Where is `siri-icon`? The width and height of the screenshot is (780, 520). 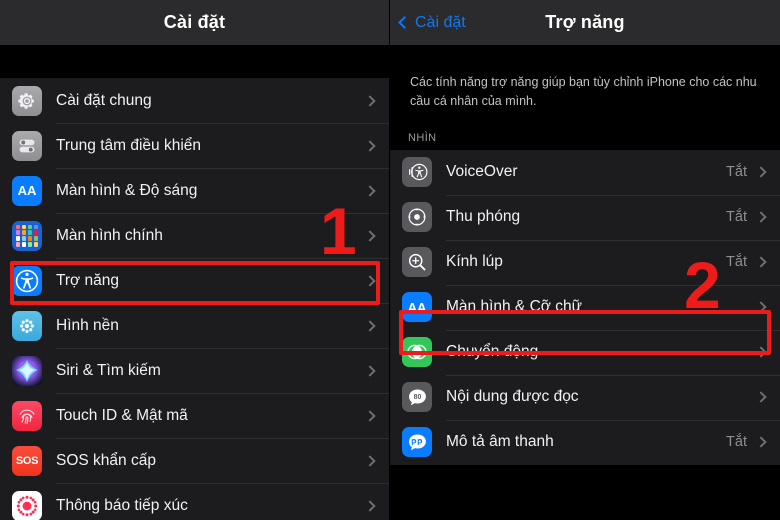 siri-icon is located at coordinates (27, 370).